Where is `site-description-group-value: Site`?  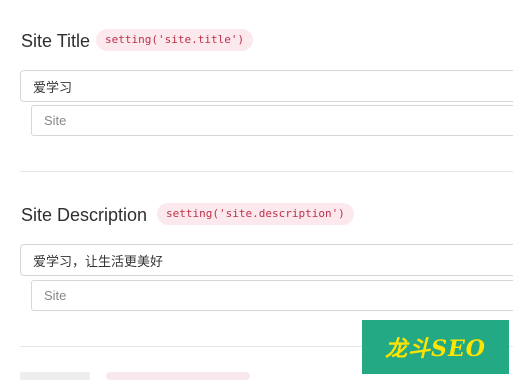 site-description-group-value: Site is located at coordinates (55, 295).